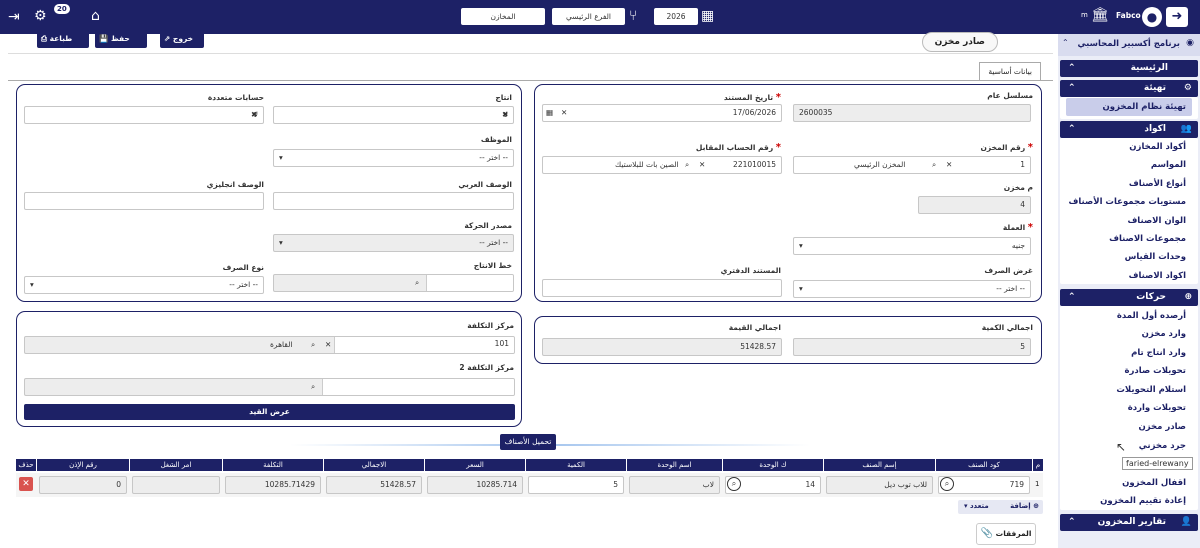  What do you see at coordinates (758, 346) in the screenshot?
I see `total-value-value: 51428.57` at bounding box center [758, 346].